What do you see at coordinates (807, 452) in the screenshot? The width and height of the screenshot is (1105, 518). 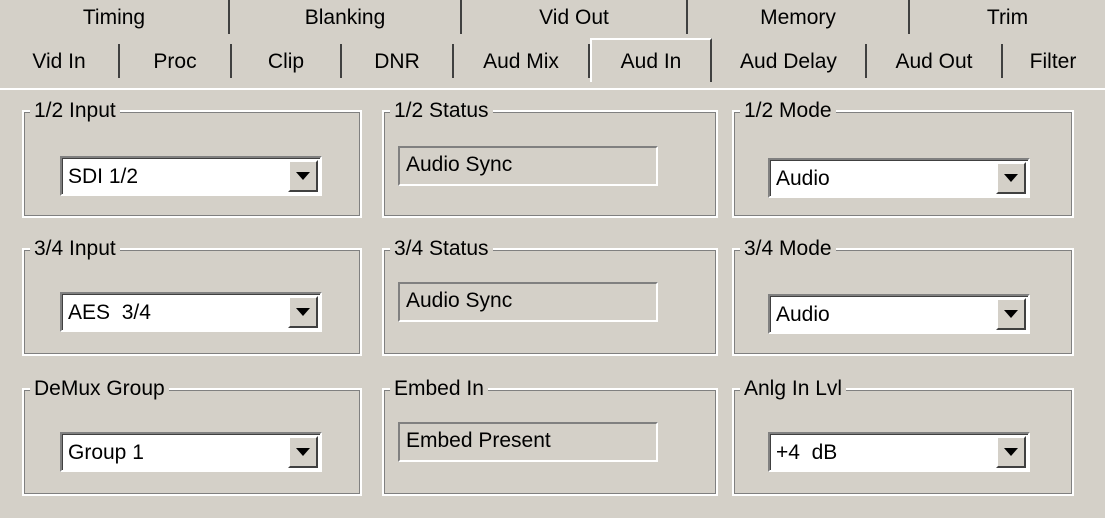 I see `anlg-in-lvl-value: +4 dB` at bounding box center [807, 452].